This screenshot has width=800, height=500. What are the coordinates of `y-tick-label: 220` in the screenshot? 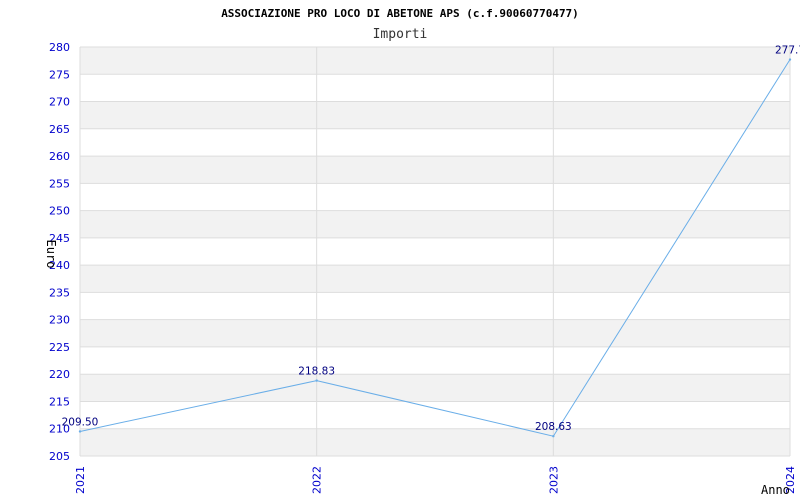 It's located at (59, 374).